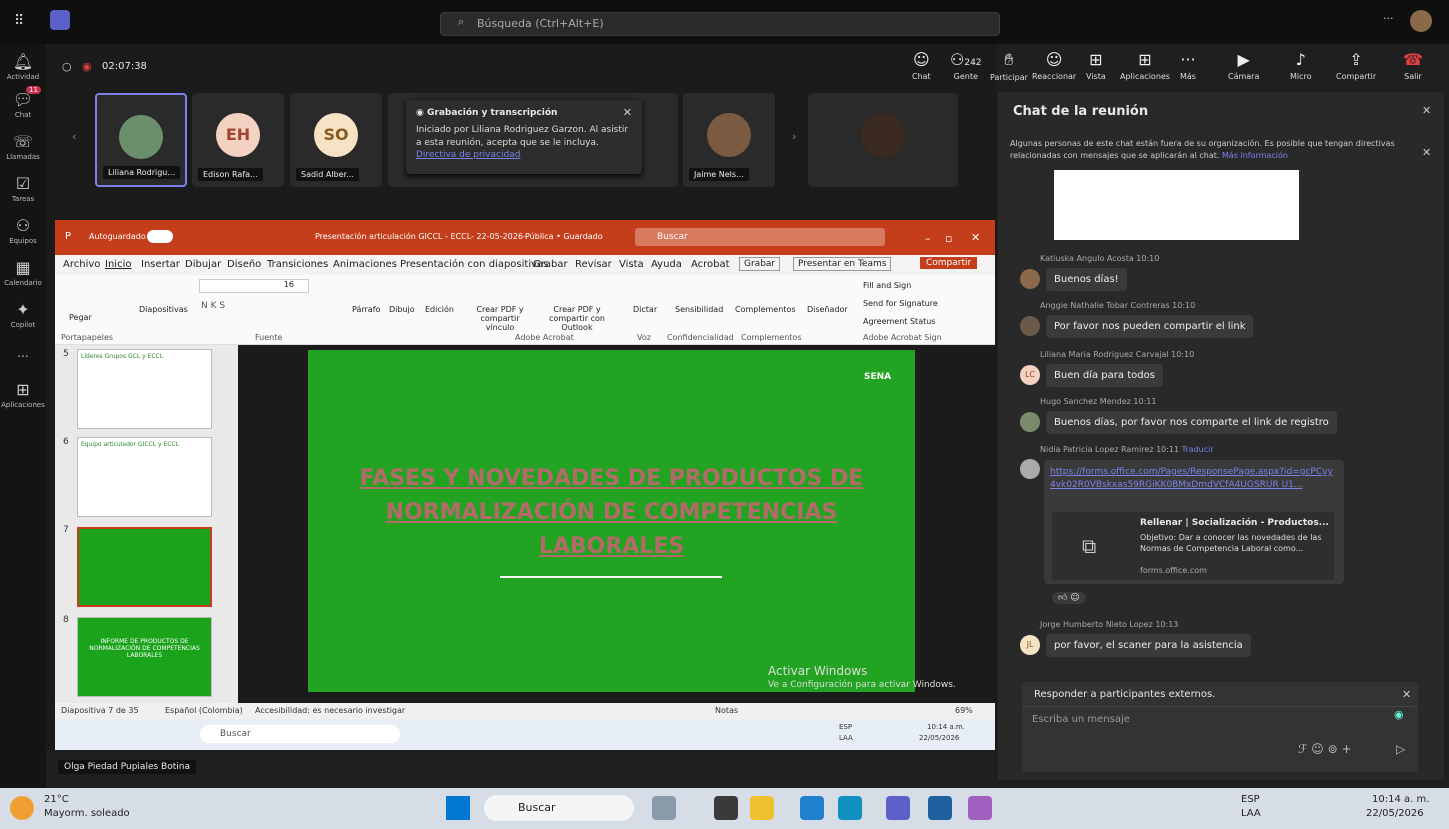  Describe the element at coordinates (1081, 719) in the screenshot. I see `message-input: Escriba un mensaje` at that location.